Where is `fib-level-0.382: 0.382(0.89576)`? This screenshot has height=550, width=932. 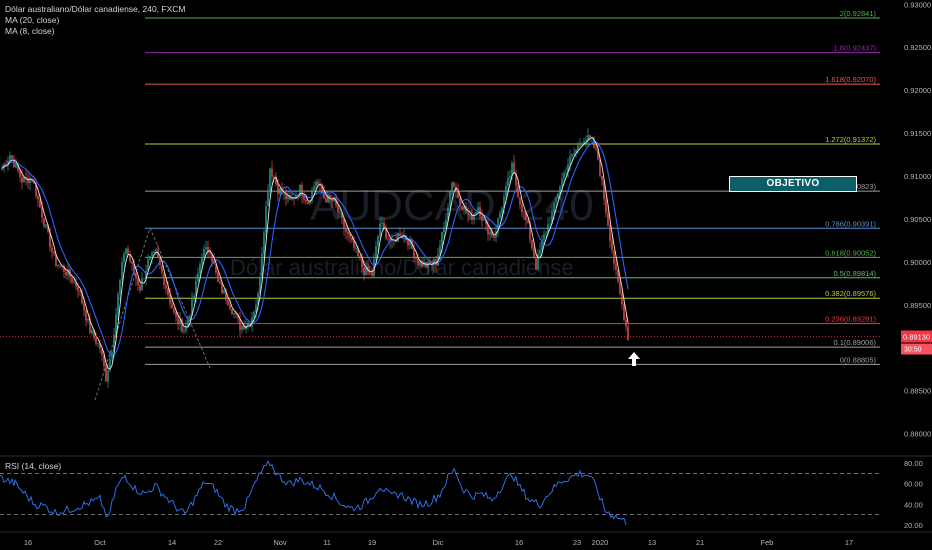 fib-level-0.382: 0.382(0.89576) is located at coordinates (512, 294).